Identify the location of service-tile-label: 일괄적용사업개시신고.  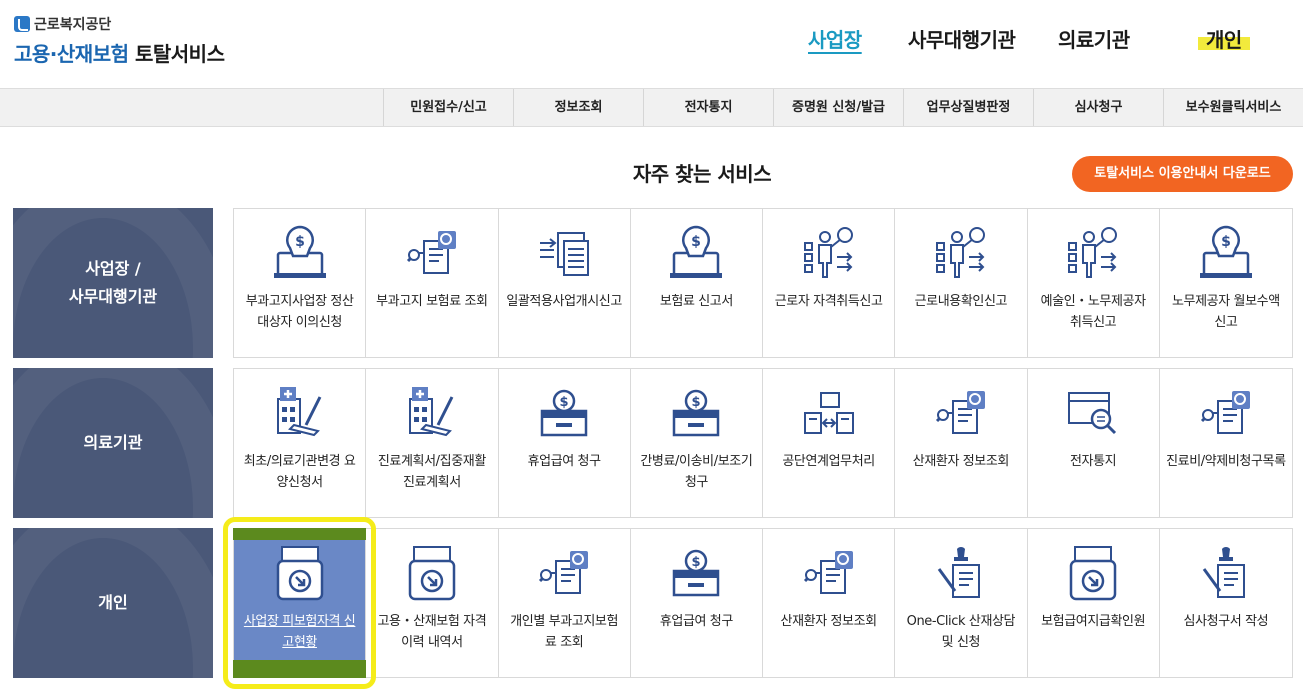
(564, 301).